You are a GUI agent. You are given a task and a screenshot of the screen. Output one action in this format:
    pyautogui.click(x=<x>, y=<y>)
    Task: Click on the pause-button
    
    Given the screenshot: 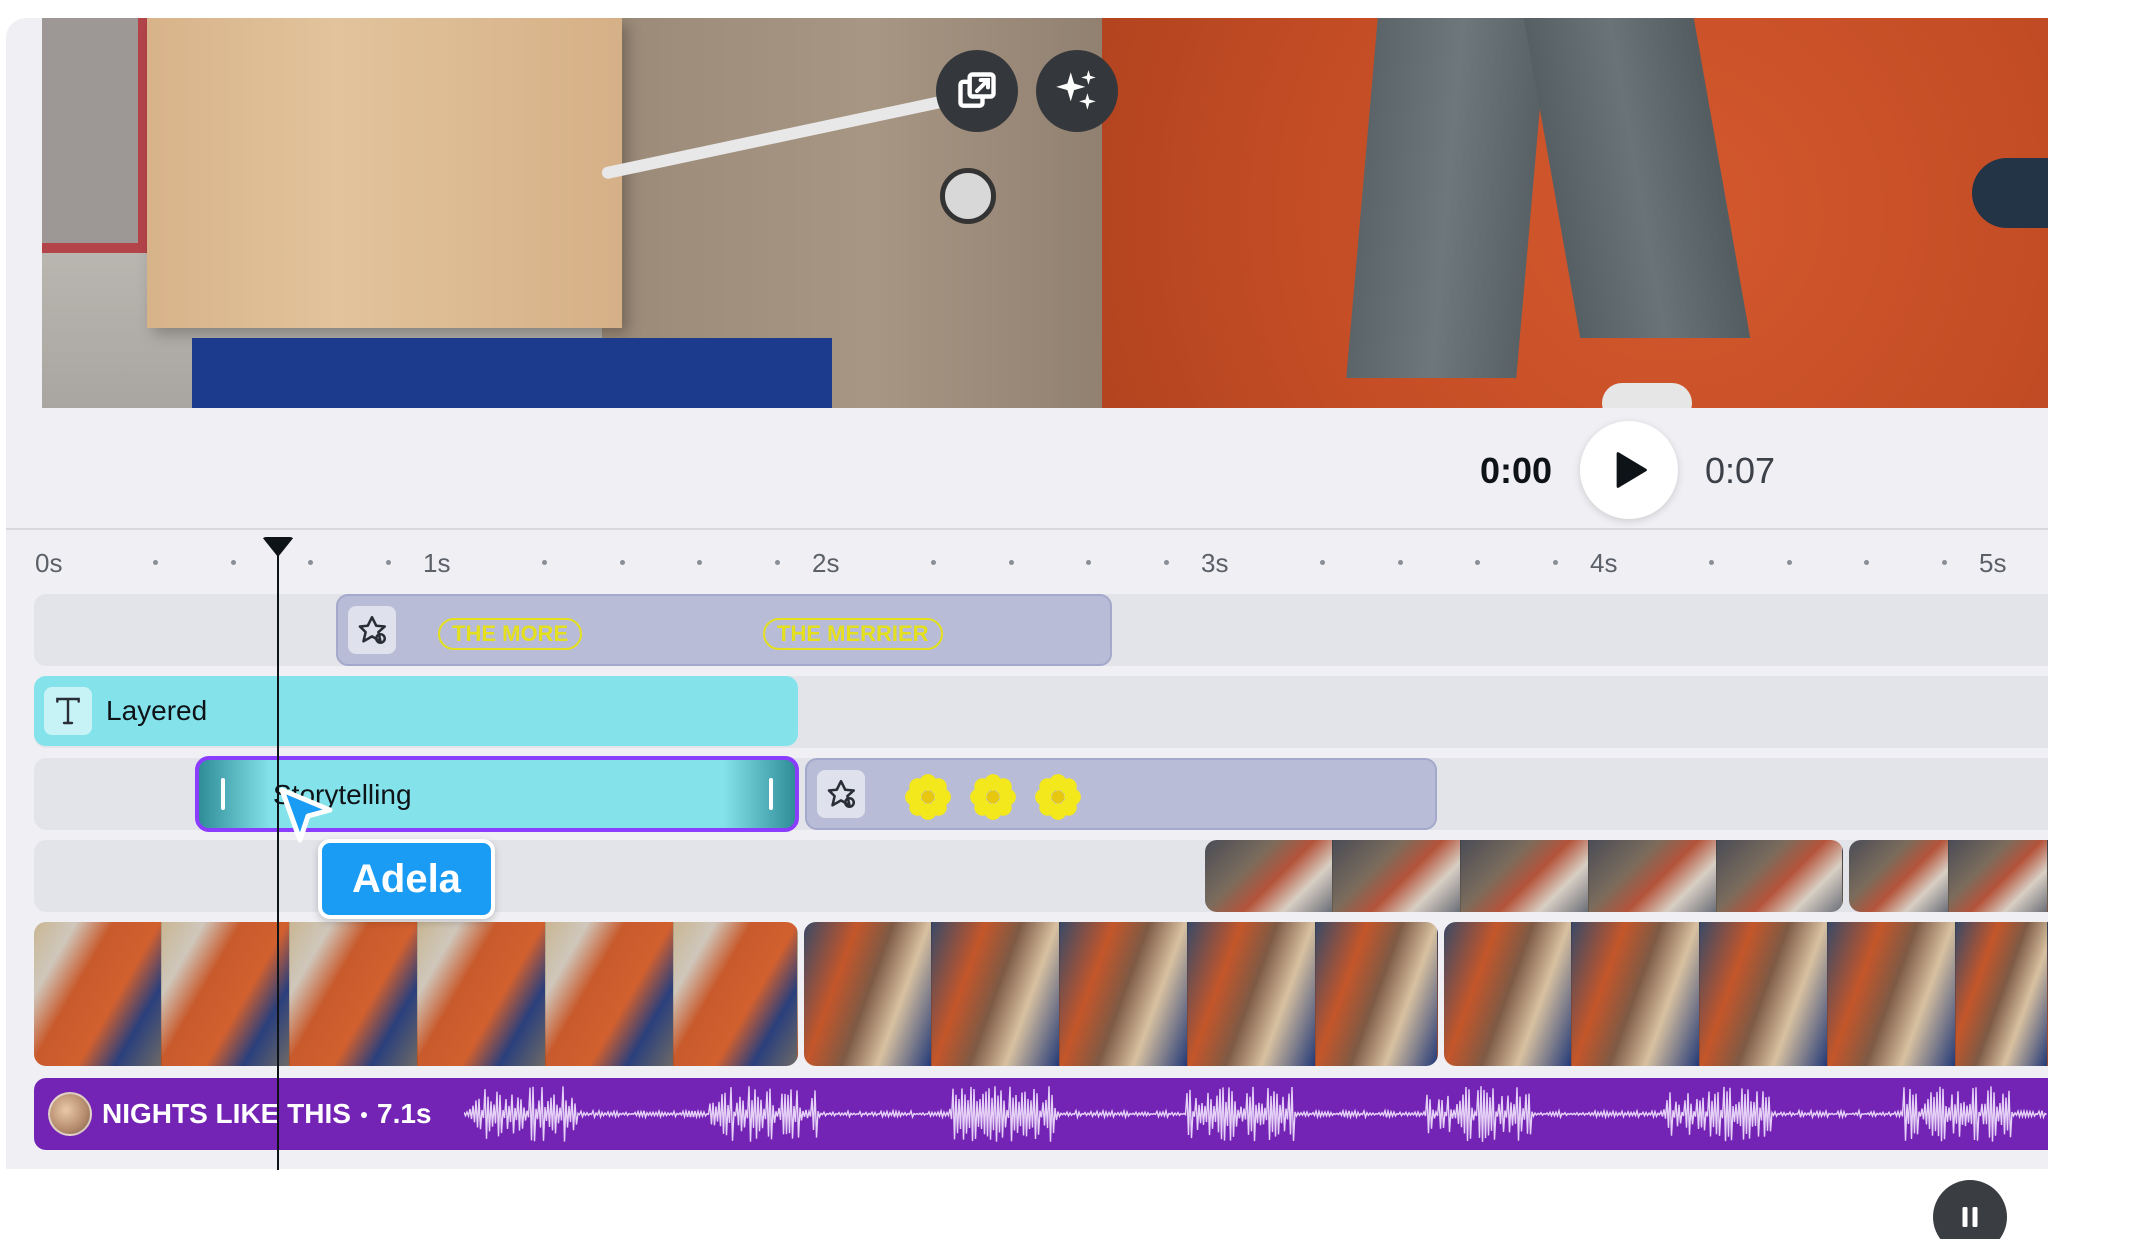 What is the action you would take?
    pyautogui.click(x=1970, y=1209)
    